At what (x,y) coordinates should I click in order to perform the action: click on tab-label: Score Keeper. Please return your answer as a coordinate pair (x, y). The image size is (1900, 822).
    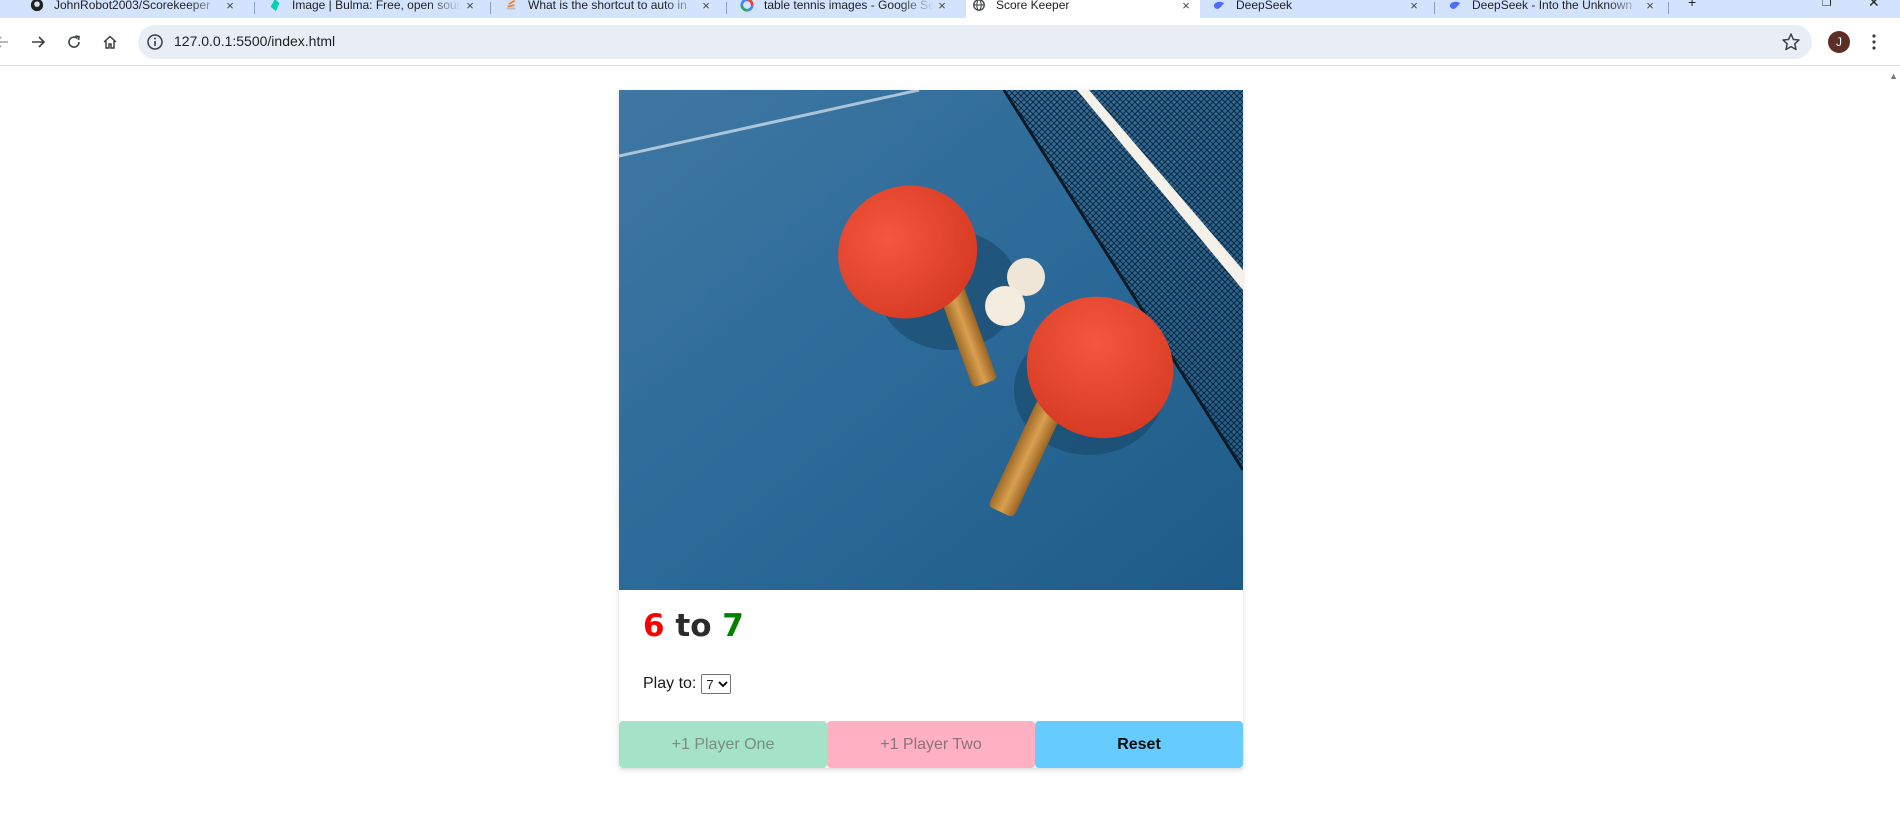
    Looking at the image, I should click on (1033, 6).